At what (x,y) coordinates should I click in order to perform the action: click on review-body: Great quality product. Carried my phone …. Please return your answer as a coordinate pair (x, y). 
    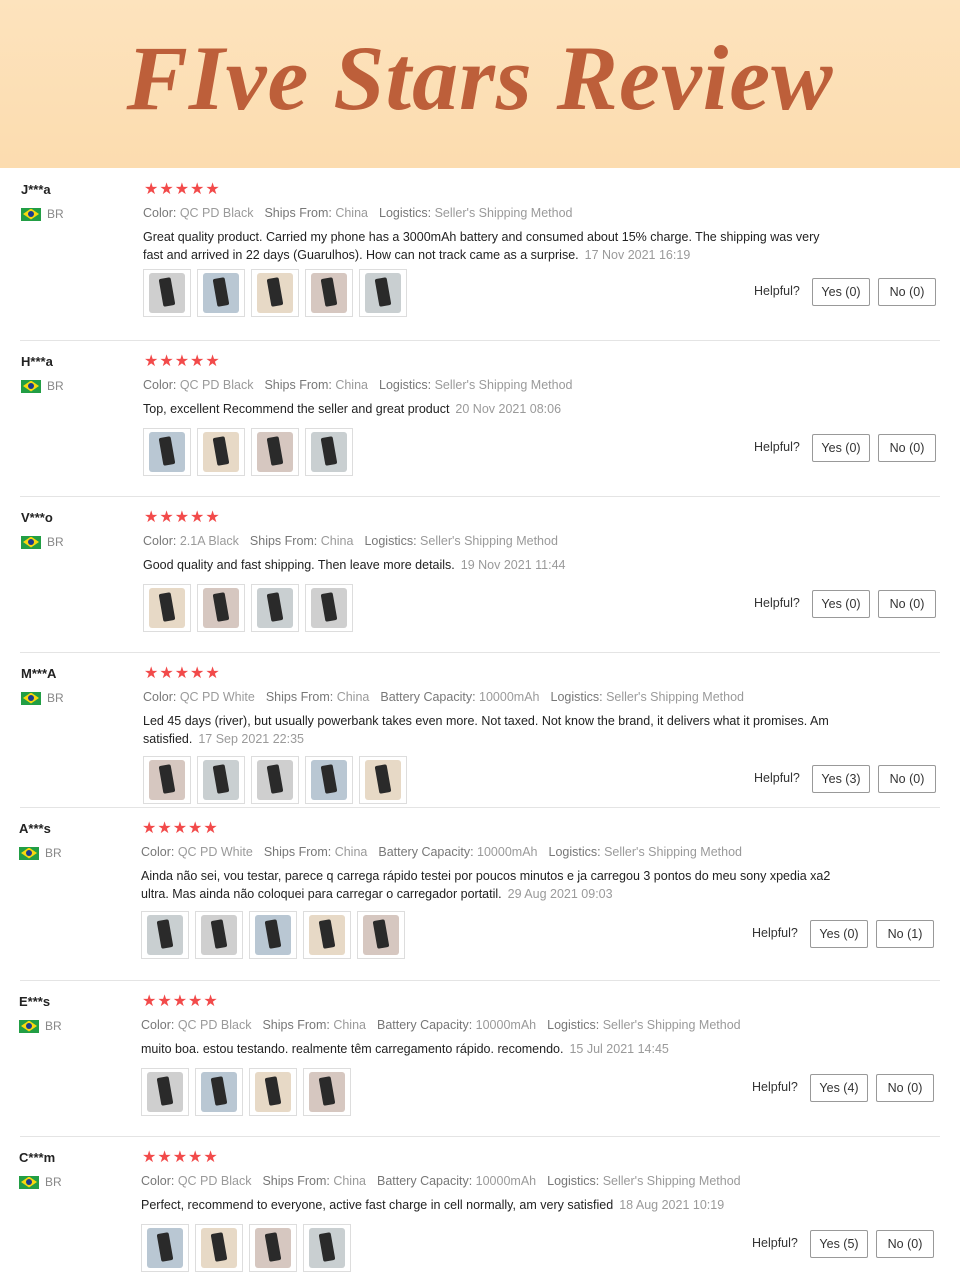
    Looking at the image, I should click on (481, 246).